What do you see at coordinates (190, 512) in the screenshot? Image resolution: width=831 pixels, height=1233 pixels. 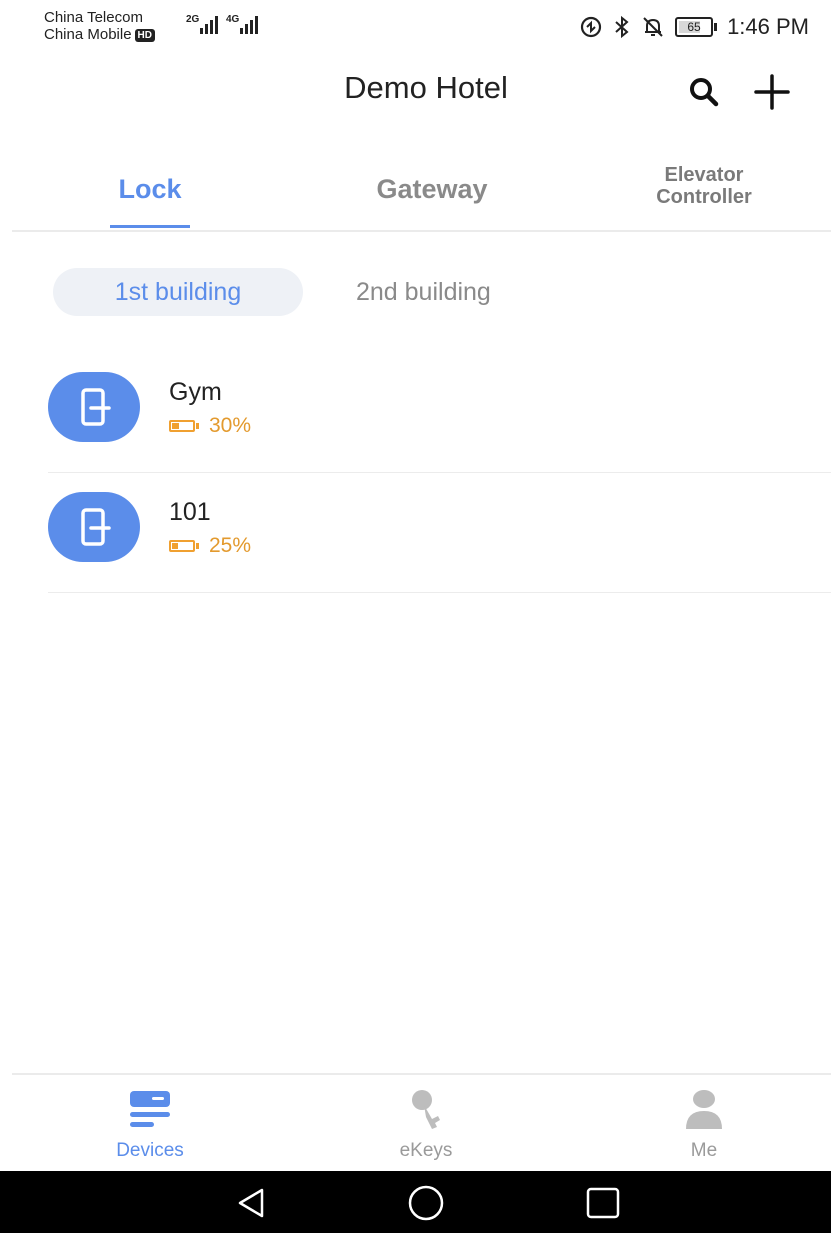 I see `device-name: 101` at bounding box center [190, 512].